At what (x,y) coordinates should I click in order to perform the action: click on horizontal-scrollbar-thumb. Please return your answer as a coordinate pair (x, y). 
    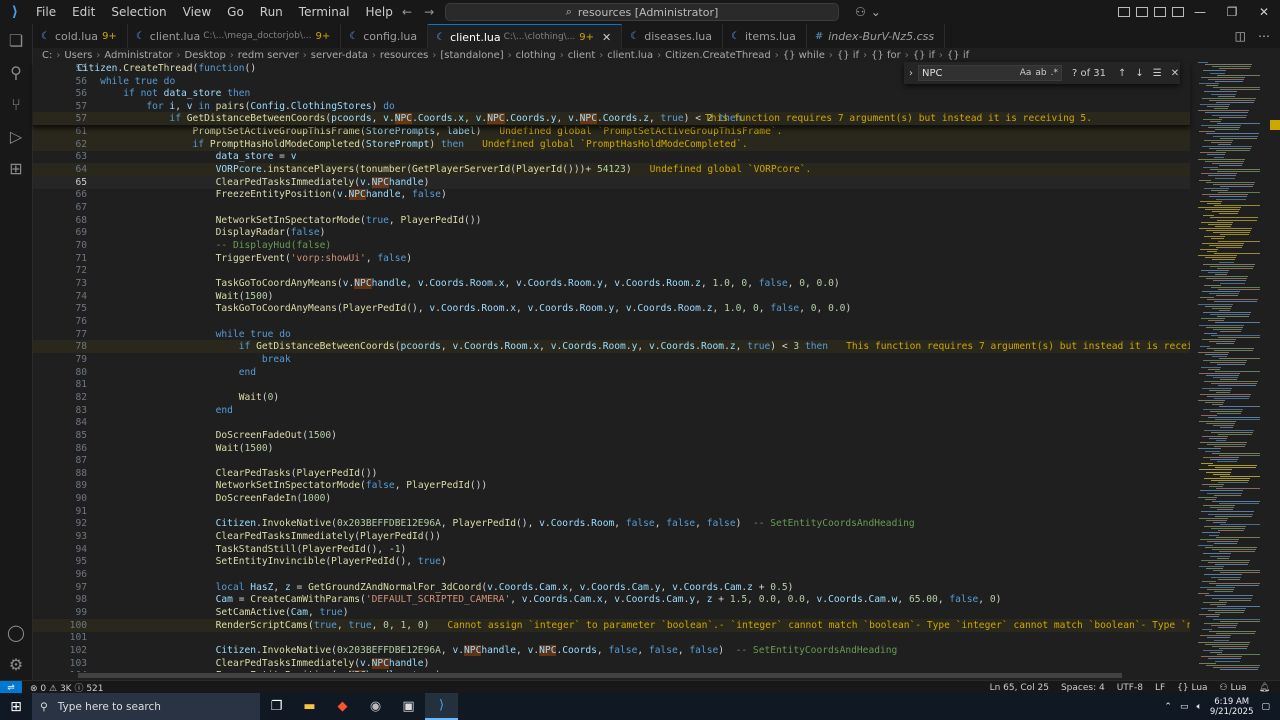
    Looking at the image, I should click on (600, 675).